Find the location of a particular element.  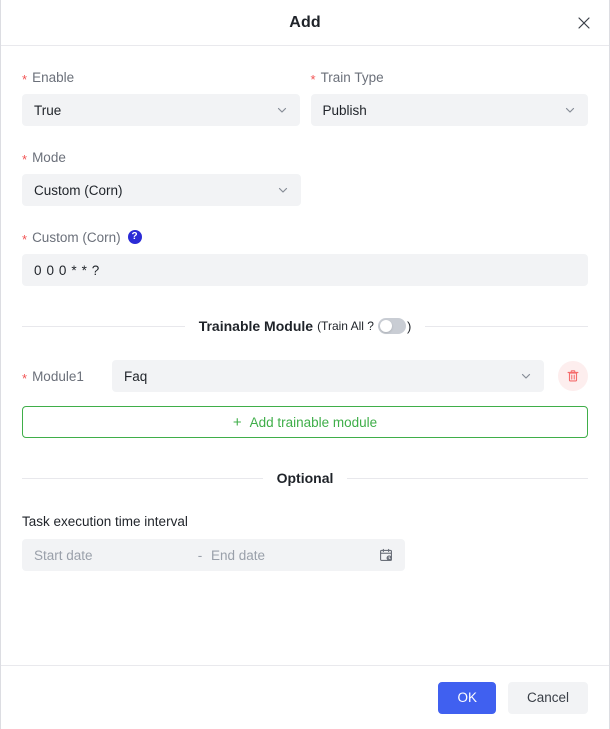

dialog-title: Add is located at coordinates (305, 22).